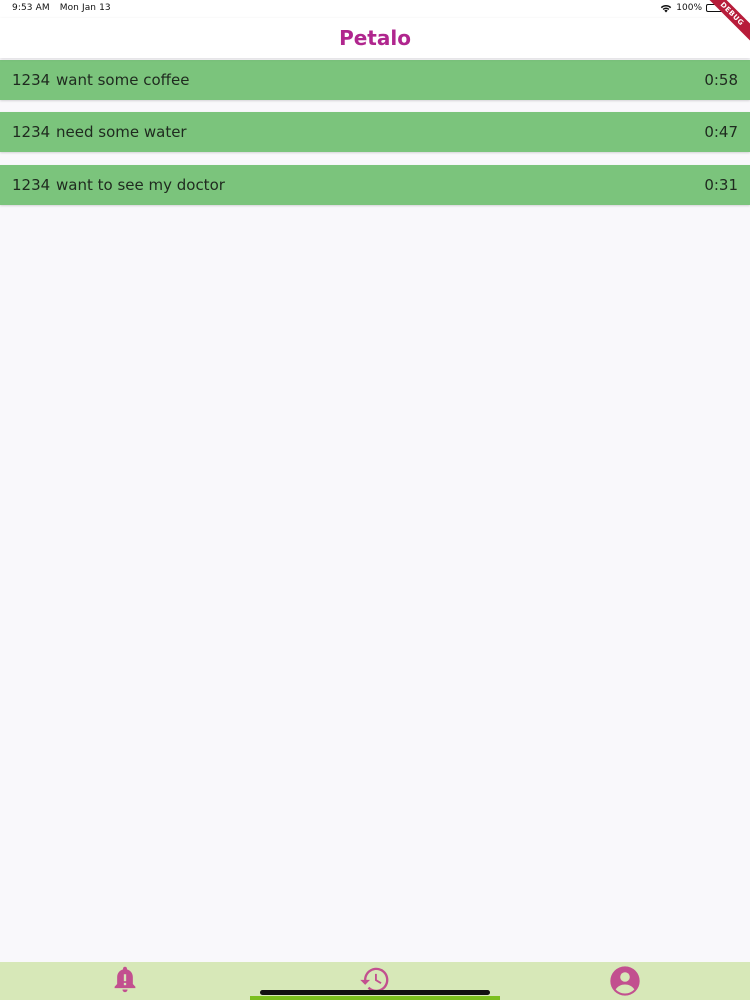  What do you see at coordinates (121, 132) in the screenshot?
I see `item-message: need some water` at bounding box center [121, 132].